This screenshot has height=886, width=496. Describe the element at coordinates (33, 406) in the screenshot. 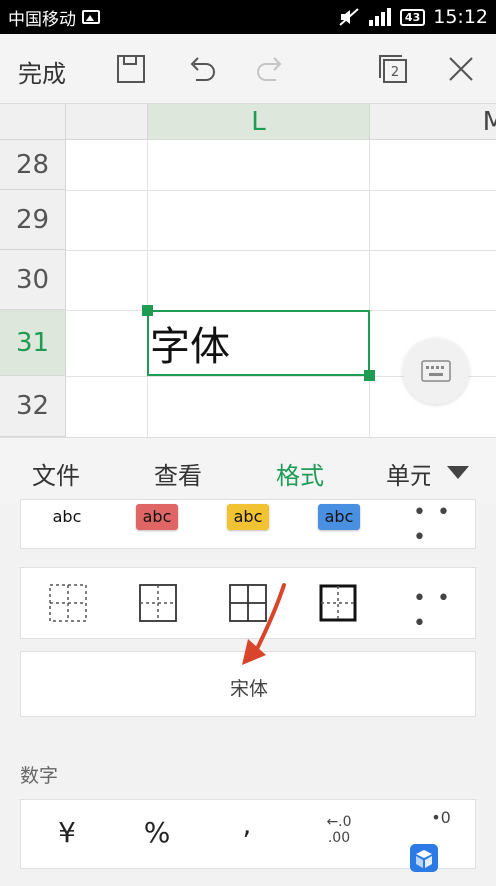

I see `row-header-32: 32` at that location.